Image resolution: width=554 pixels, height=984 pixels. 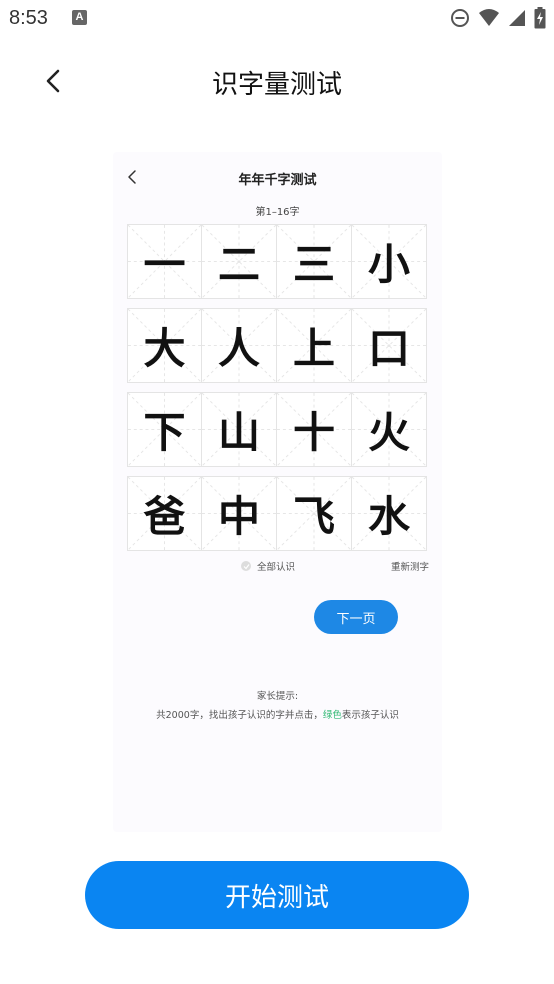 What do you see at coordinates (356, 617) in the screenshot?
I see `preview-next-page-button: 下一页` at bounding box center [356, 617].